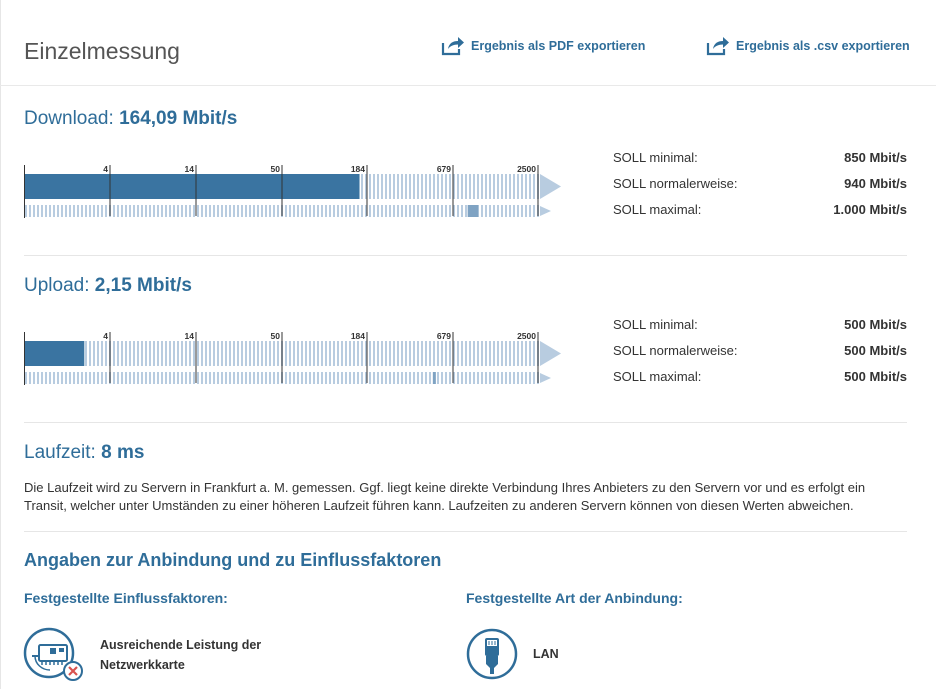 Image resolution: width=936 pixels, height=689 pixels. Describe the element at coordinates (108, 286) in the screenshot. I see `upload-heading: Upload: 2,15 Mbit/s` at that location.